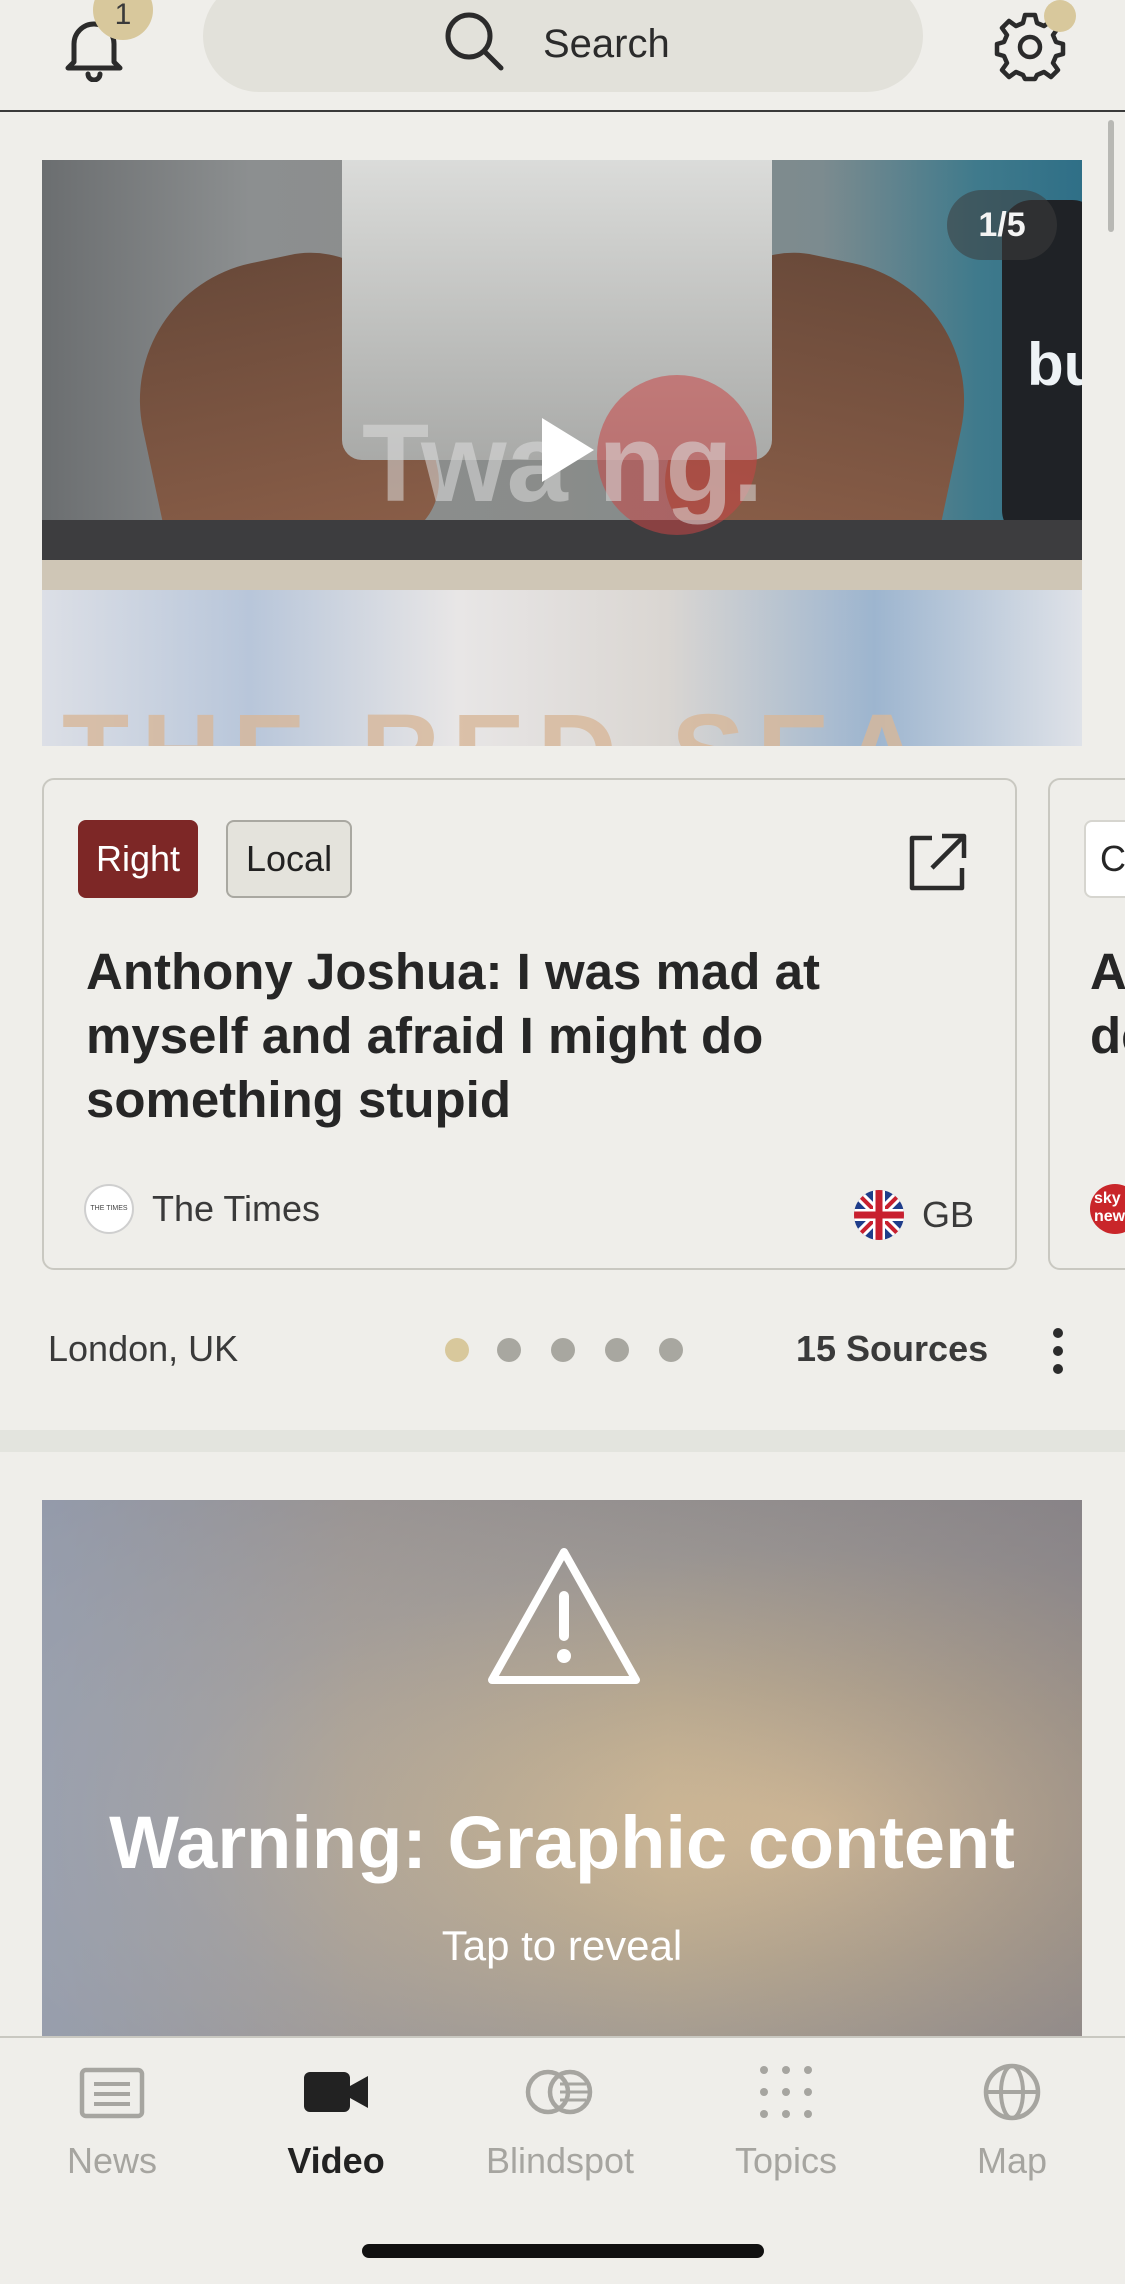 The height and width of the screenshot is (2284, 1125). I want to click on video-bottle-text: bu, so click(1054, 364).